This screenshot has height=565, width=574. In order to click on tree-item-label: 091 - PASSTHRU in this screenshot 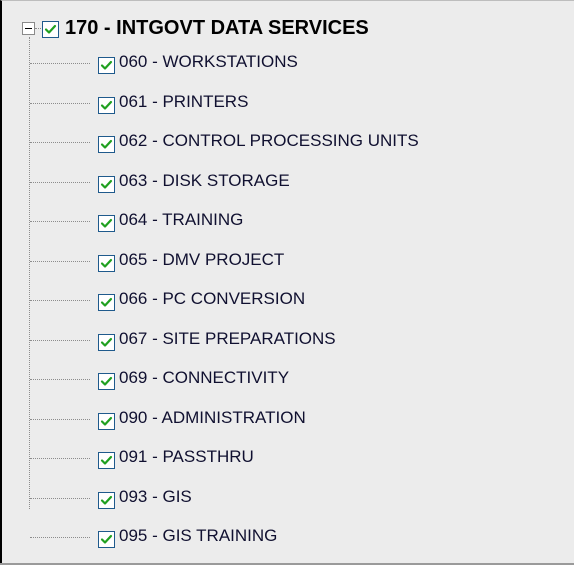, I will do `click(186, 457)`.